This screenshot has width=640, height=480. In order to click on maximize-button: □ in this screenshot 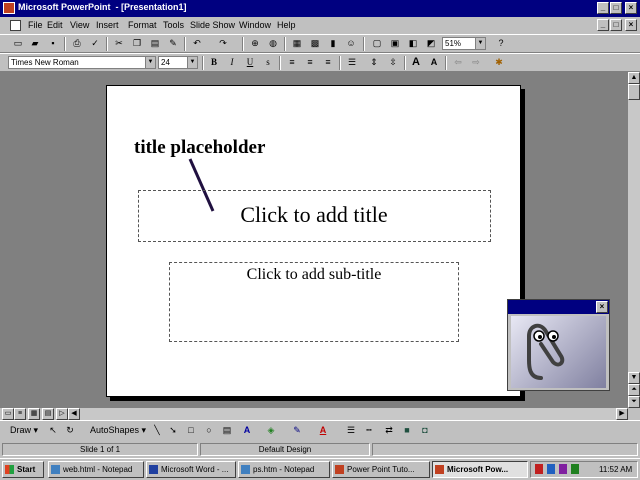, I will do `click(616, 8)`.